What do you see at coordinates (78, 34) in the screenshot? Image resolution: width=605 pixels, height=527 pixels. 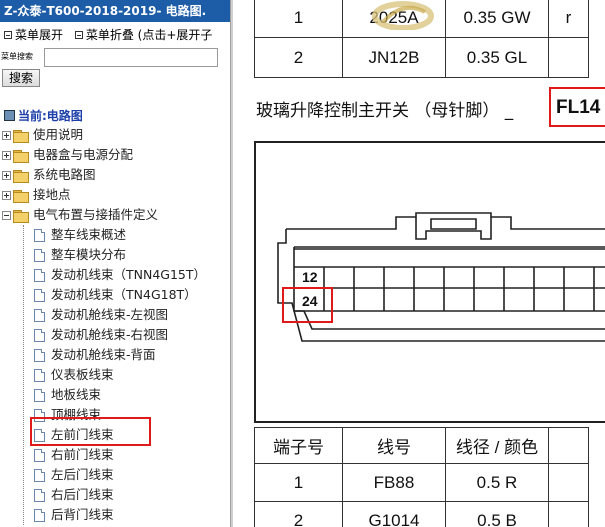 I see `collapse-all-icon` at bounding box center [78, 34].